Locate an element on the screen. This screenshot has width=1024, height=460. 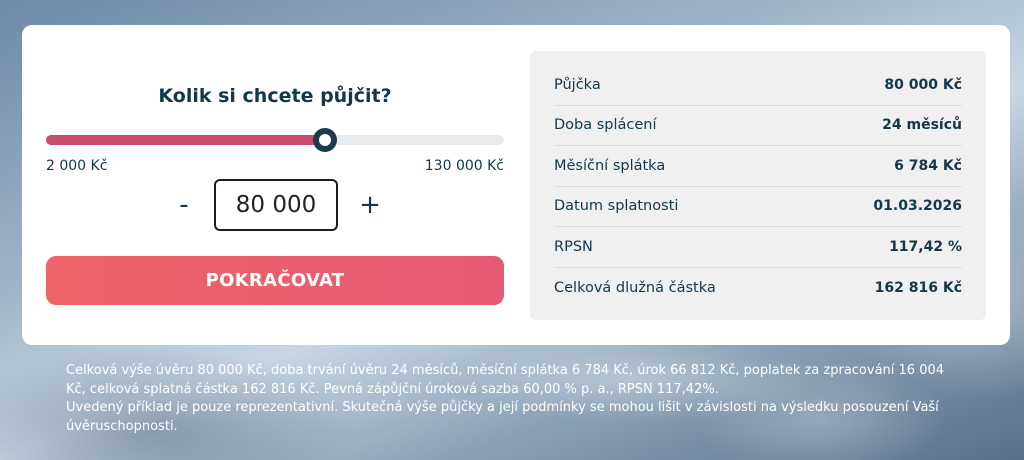
summary-label: Celková dlužná částka is located at coordinates (635, 287).